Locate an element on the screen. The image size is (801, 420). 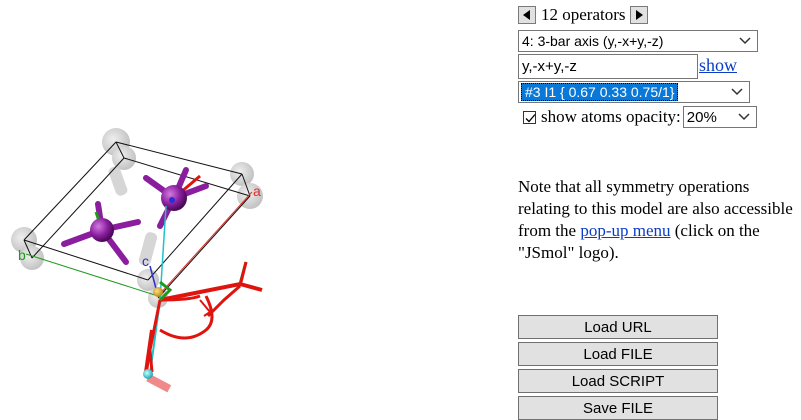
axis-b-line is located at coordinates (92, 275).